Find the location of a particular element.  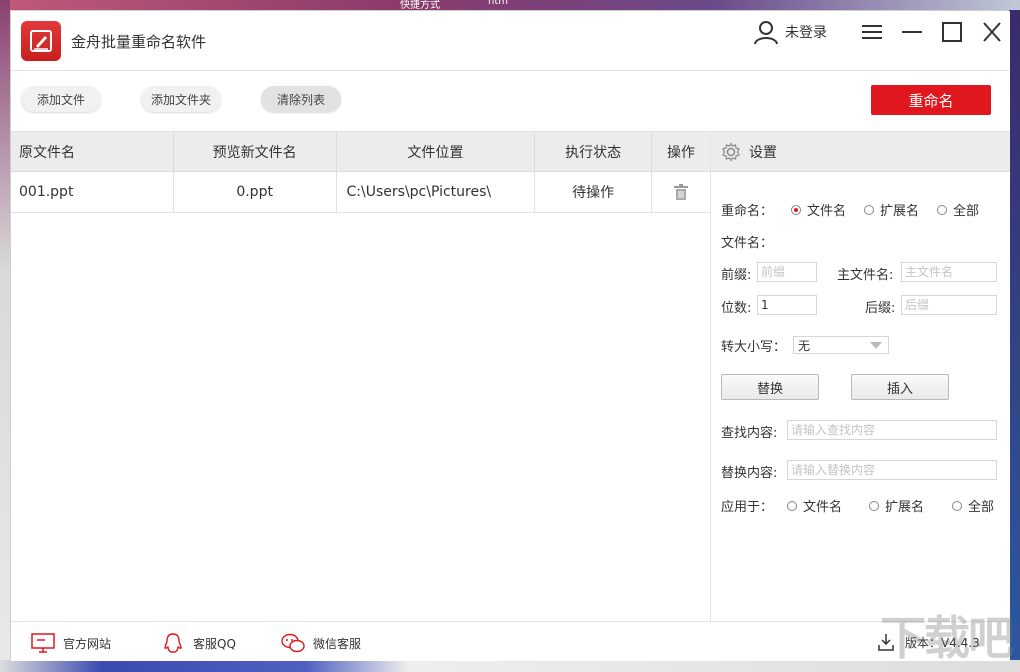

minimize-button is located at coordinates (912, 32).